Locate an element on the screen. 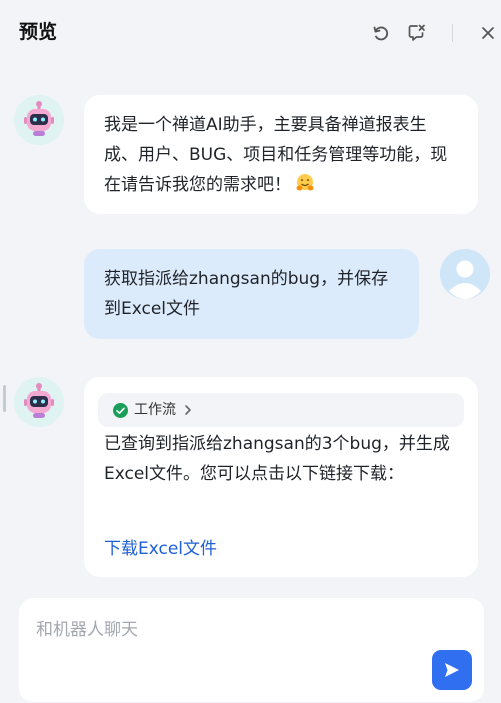 This screenshot has height=703, width=501. user-avatar is located at coordinates (465, 274).